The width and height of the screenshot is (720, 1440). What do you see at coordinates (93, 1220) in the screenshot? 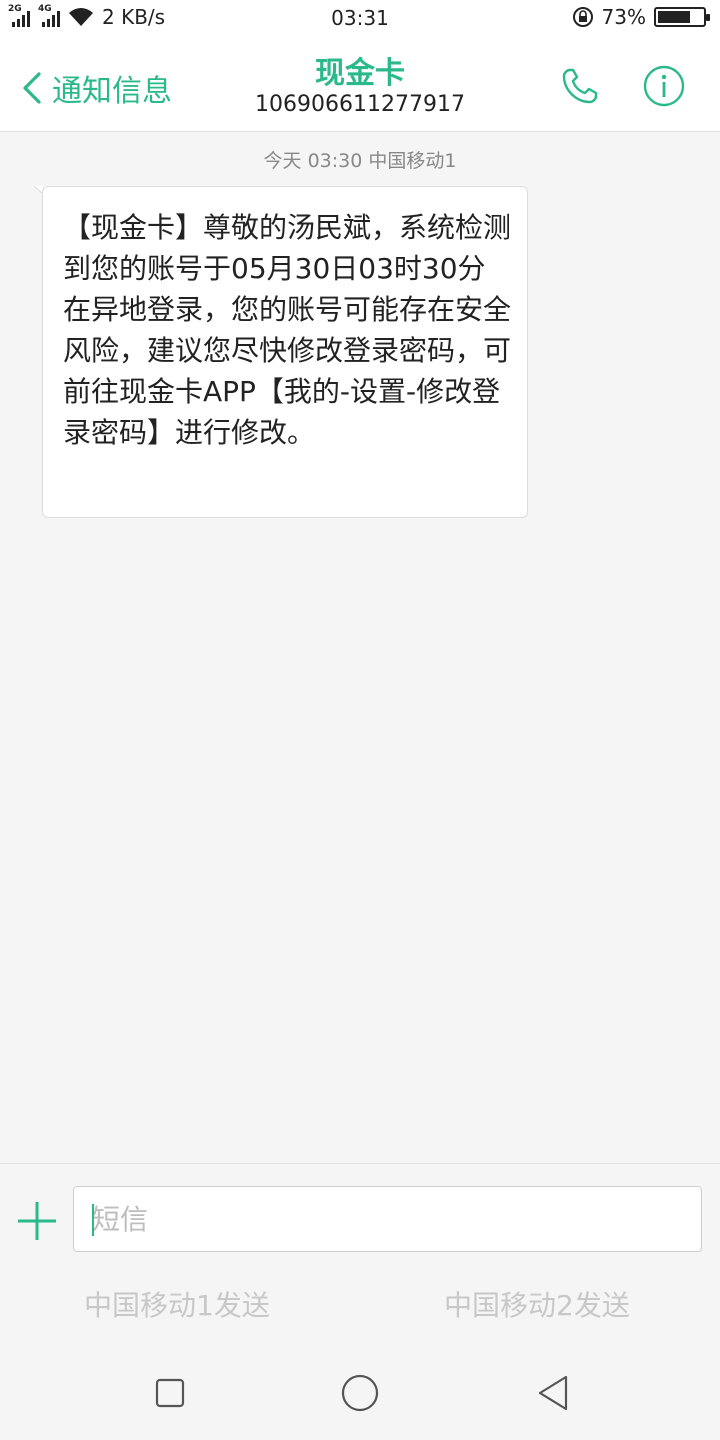
I see `text-cursor` at bounding box center [93, 1220].